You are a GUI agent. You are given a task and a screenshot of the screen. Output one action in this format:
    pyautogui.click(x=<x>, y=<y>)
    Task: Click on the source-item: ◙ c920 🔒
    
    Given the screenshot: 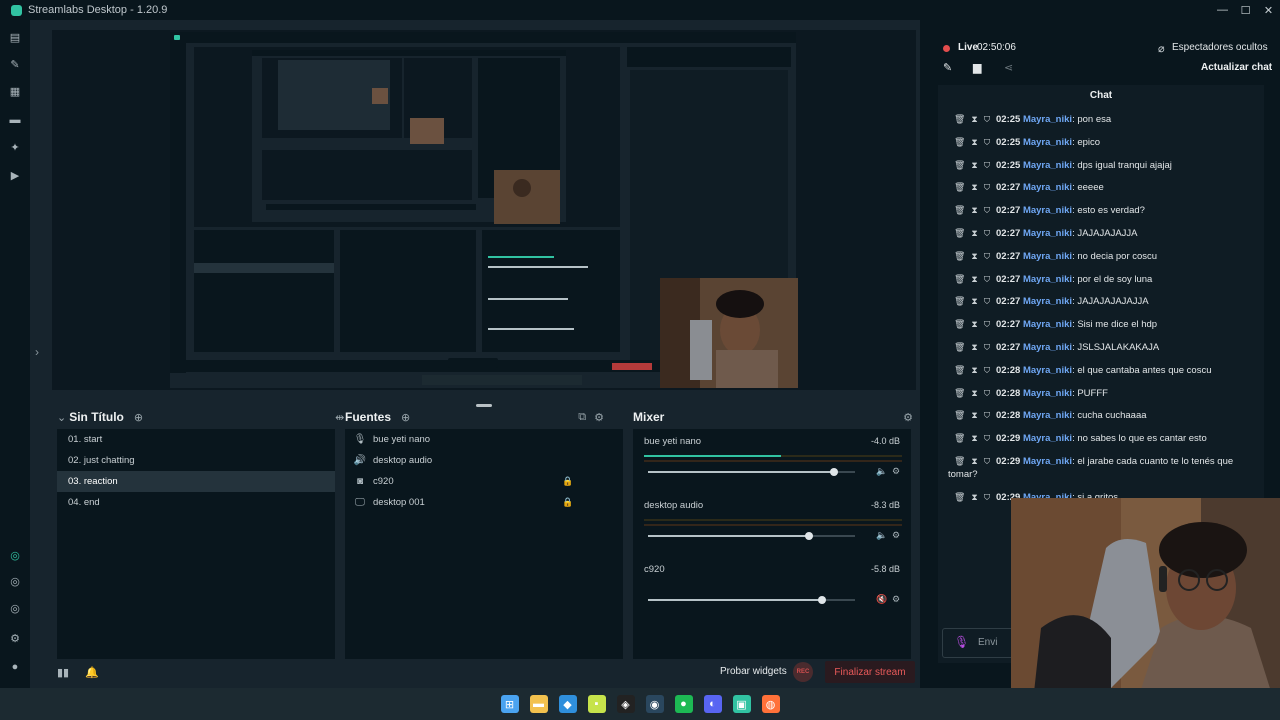 What is the action you would take?
    pyautogui.click(x=484, y=481)
    